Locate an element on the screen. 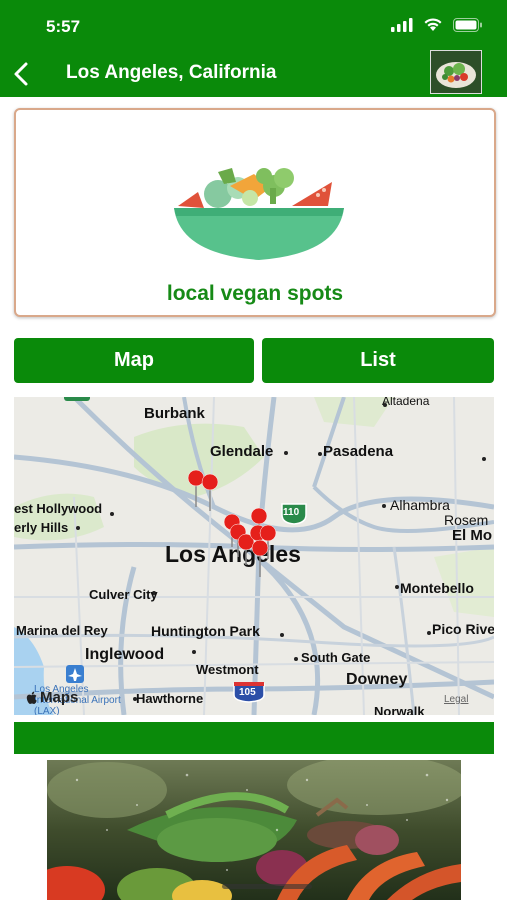 This screenshot has height=900, width=507. map-label-rosemead: Rosem is located at coordinates (466, 520).